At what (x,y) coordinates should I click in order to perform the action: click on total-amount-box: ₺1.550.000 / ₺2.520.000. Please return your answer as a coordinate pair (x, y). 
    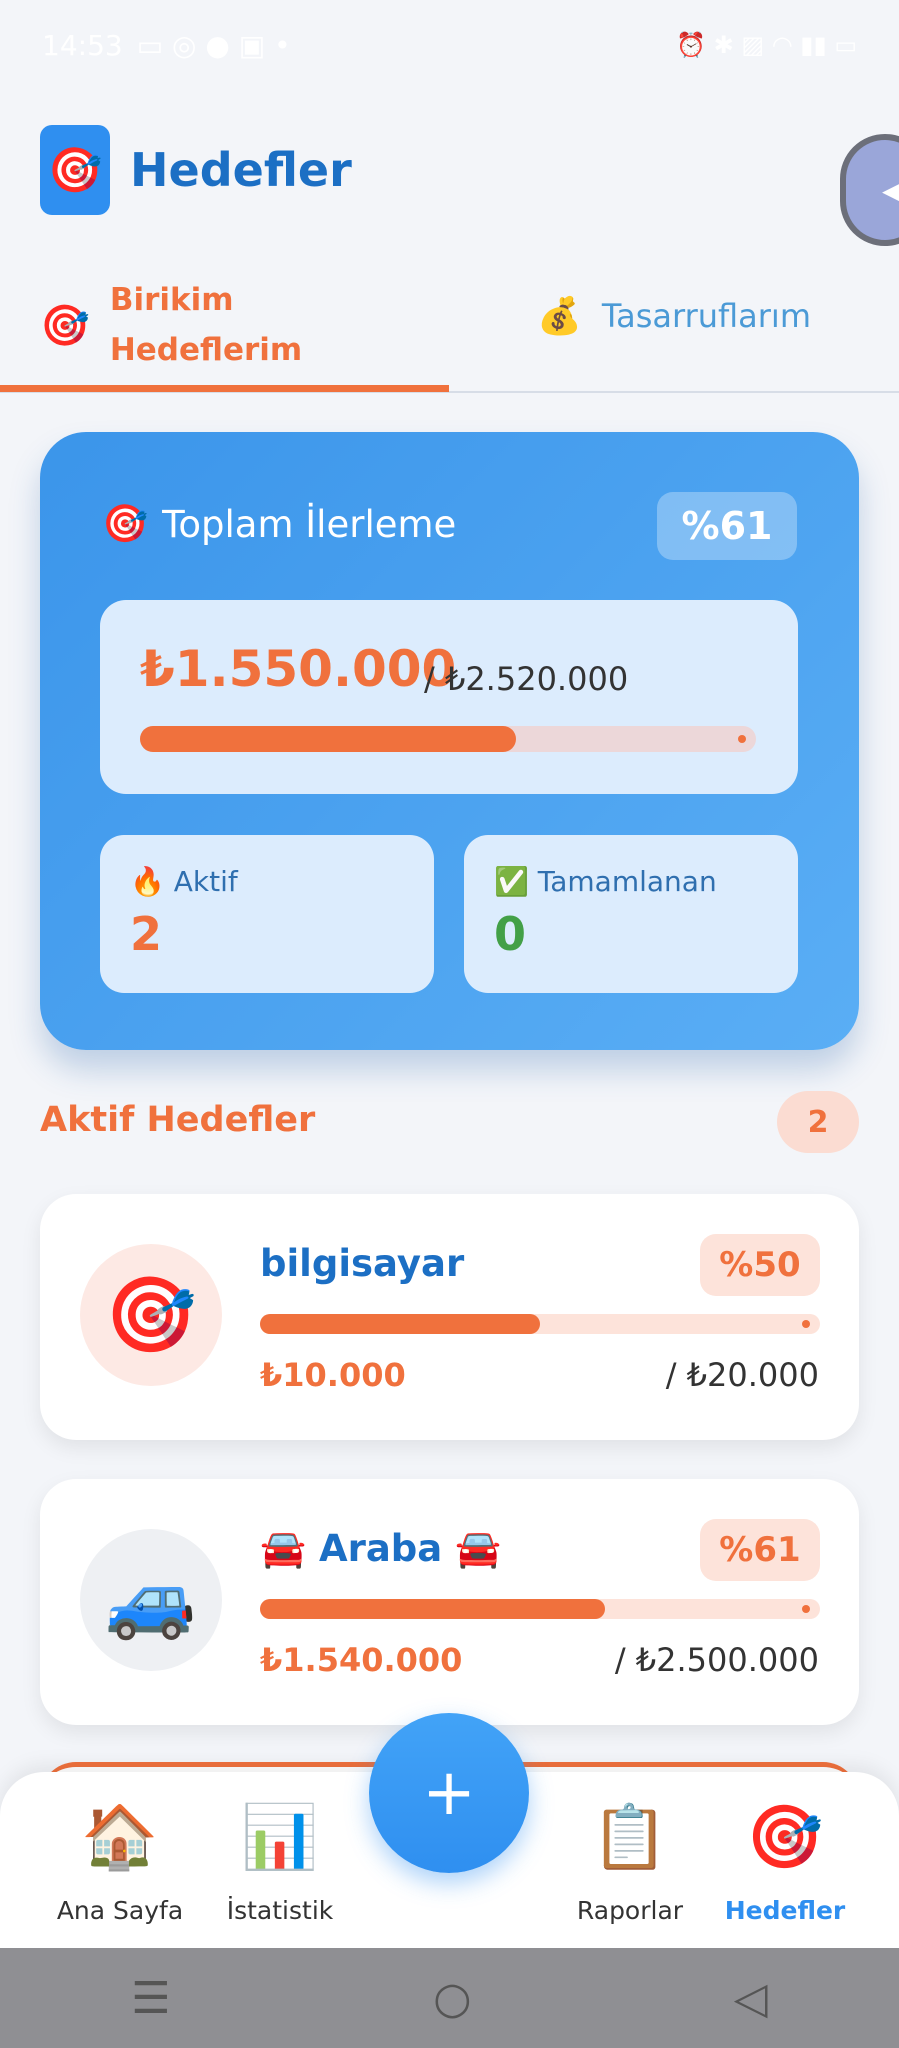
    Looking at the image, I should click on (449, 697).